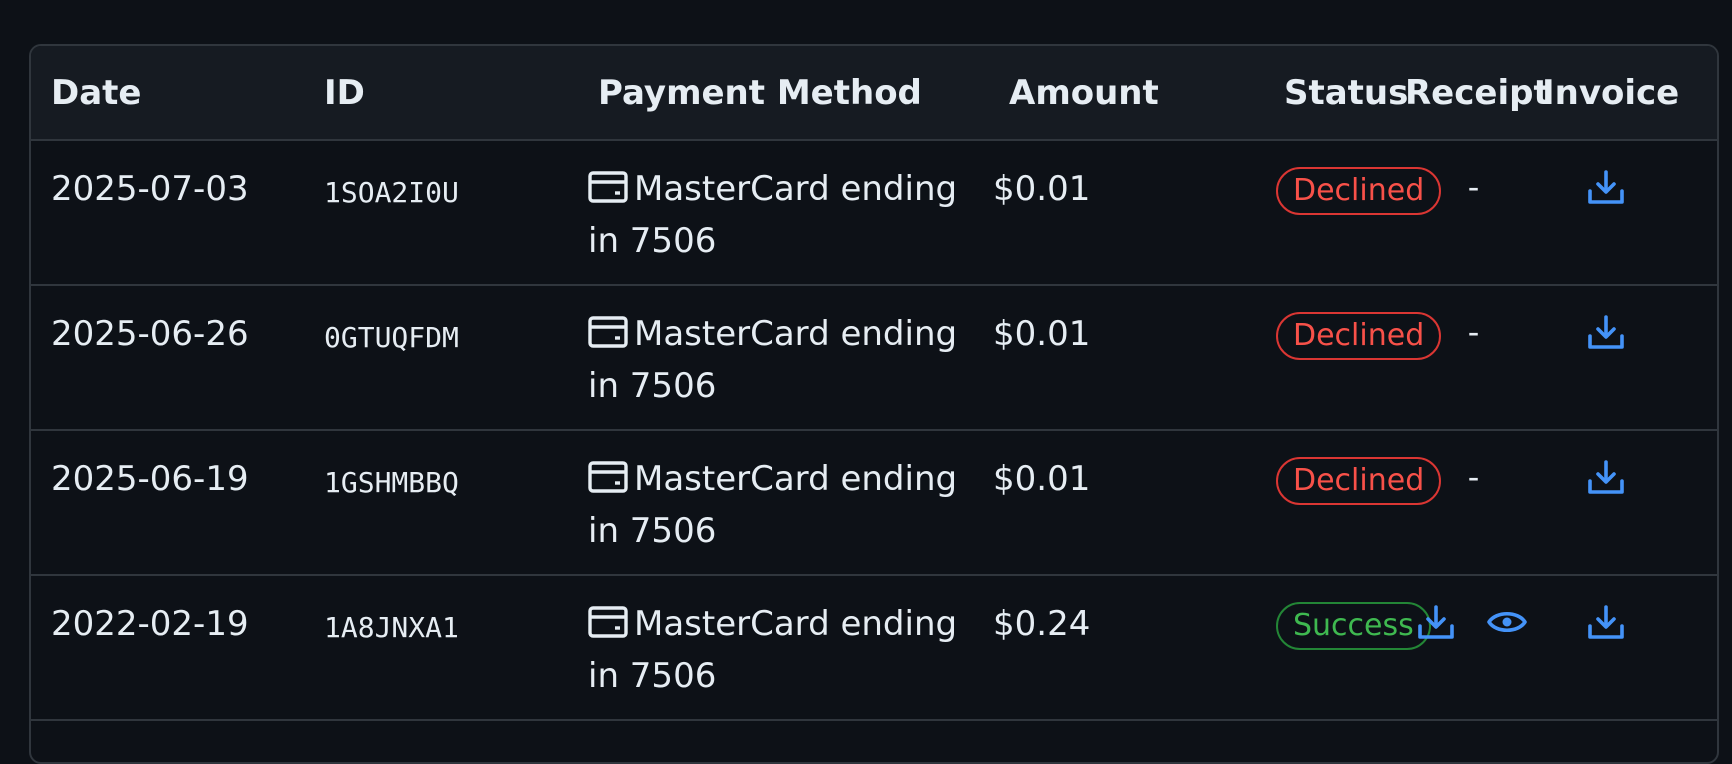 This screenshot has height=764, width=1732. I want to click on id-cell: 1SOA2I0U, so click(441, 213).